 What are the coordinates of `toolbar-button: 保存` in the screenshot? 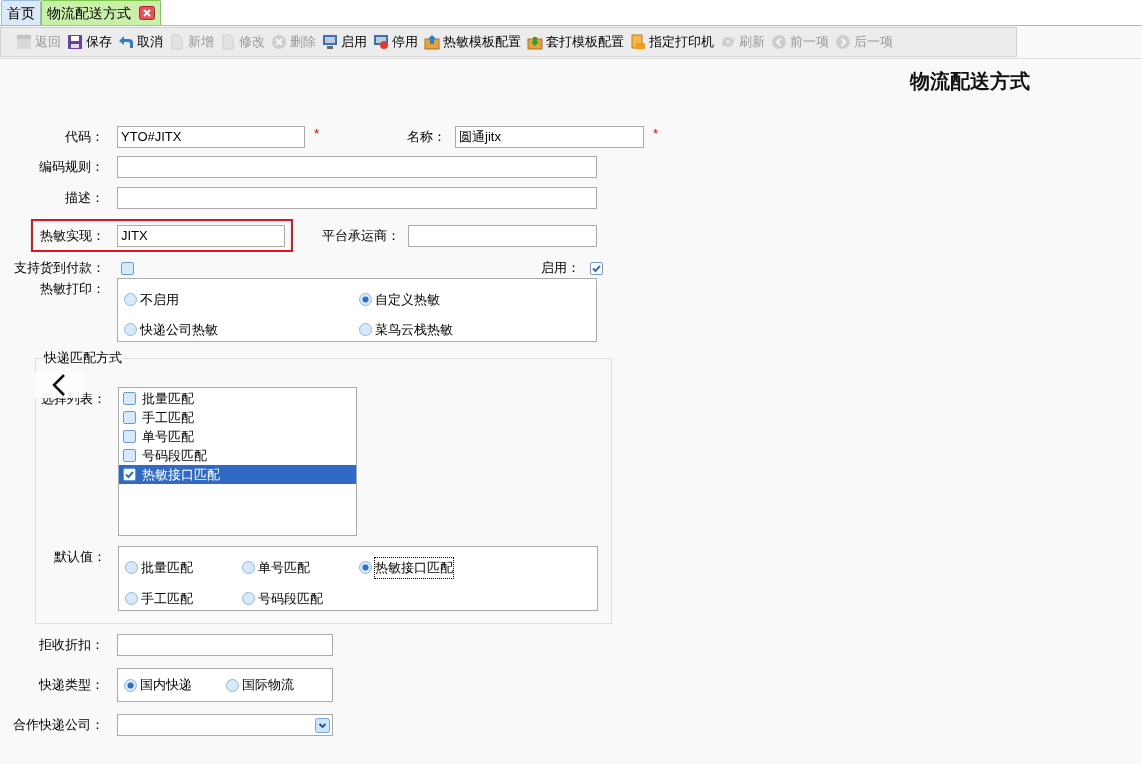 It's located at (89, 42).